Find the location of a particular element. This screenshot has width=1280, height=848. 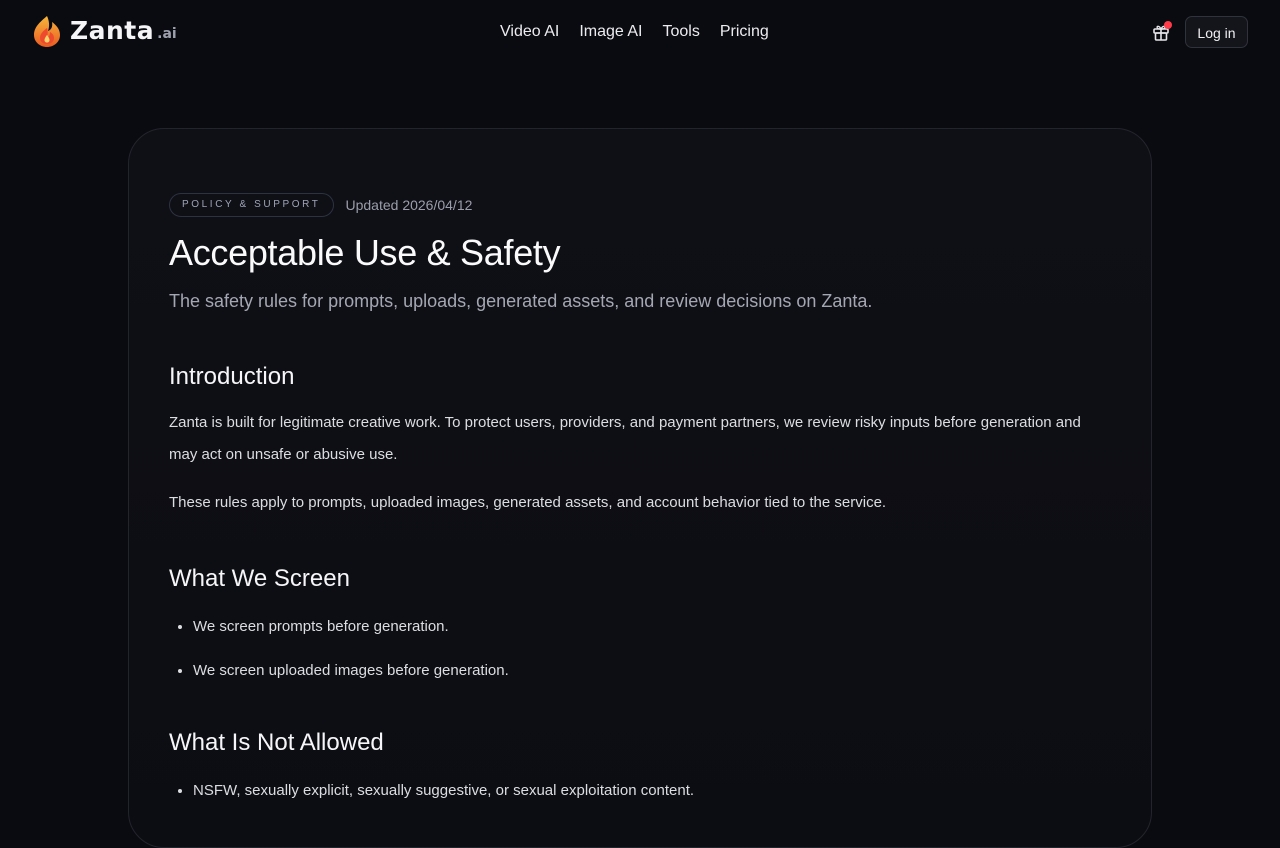

meta-row: POLICY & SUPPORT Updated 2026/04/12 is located at coordinates (641, 205).